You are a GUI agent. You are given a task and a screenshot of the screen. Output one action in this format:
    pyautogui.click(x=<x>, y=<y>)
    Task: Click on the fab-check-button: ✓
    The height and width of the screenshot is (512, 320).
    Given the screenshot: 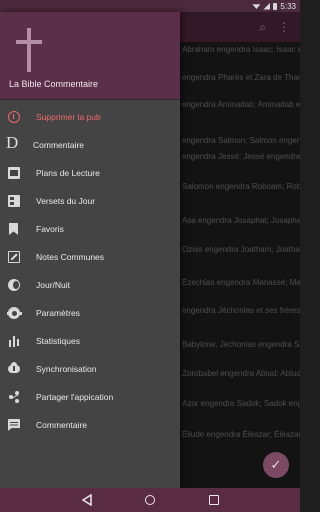 What is the action you would take?
    pyautogui.click(x=276, y=465)
    